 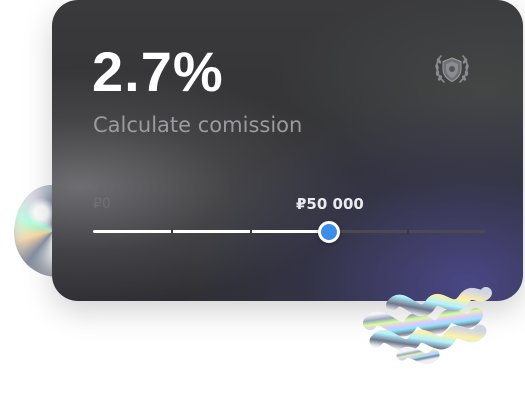 I want to click on slider-min-label: ₽0, so click(x=102, y=204).